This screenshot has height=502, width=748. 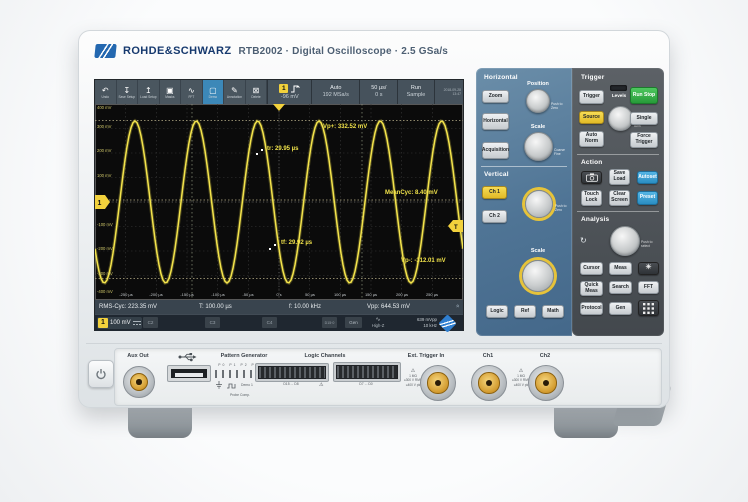 I want to click on auto-norm-key: Auto Norm, so click(x=591, y=139).